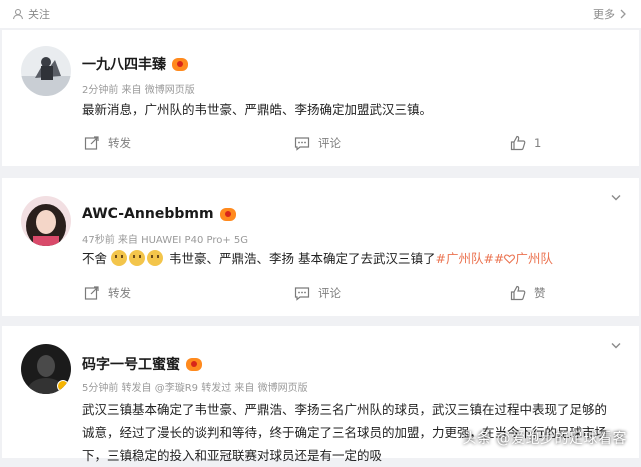 This screenshot has height=467, width=641. Describe the element at coordinates (509, 259) in the screenshot. I see `heart-icon` at that location.